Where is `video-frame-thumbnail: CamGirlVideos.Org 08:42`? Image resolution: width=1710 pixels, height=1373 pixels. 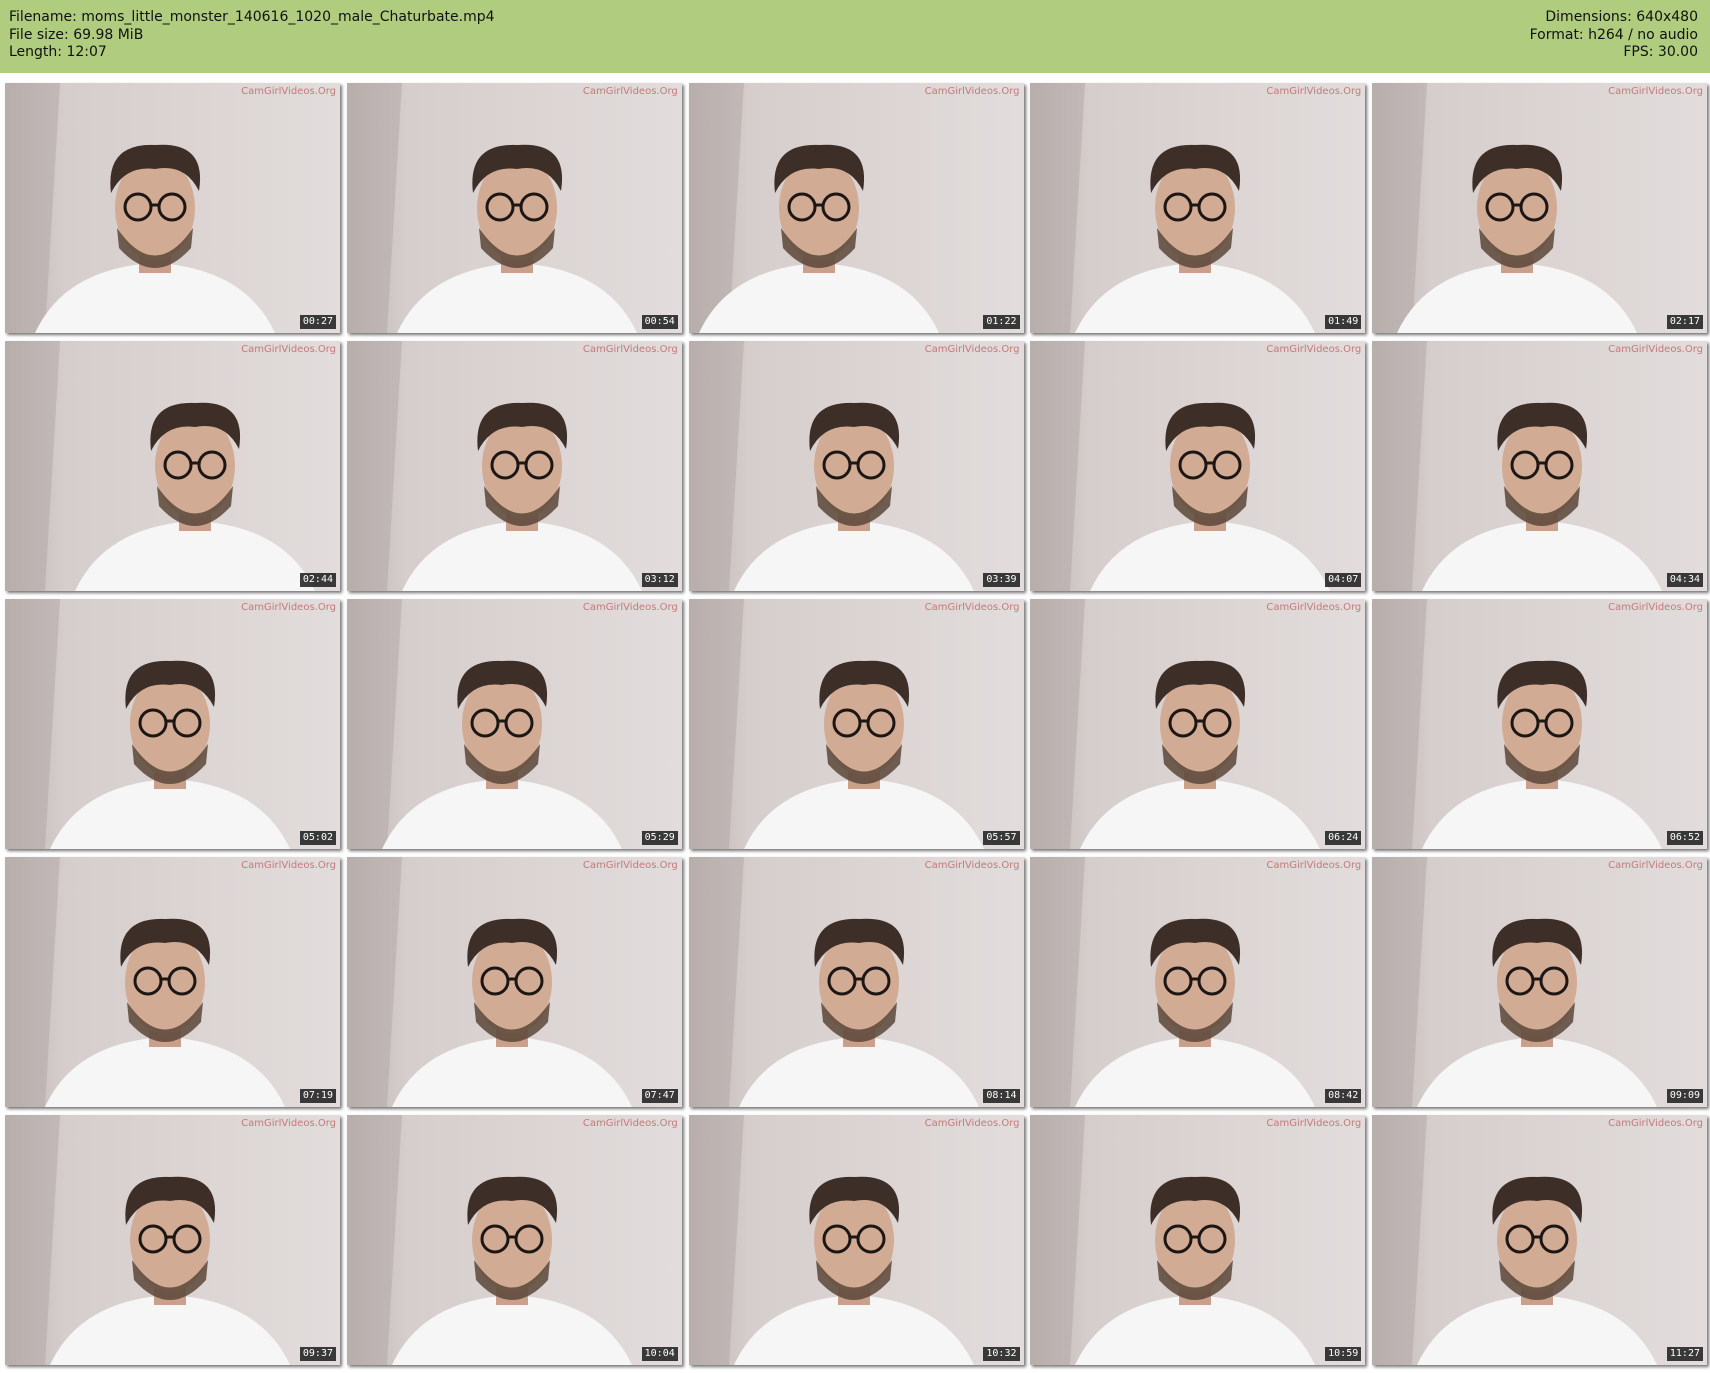 video-frame-thumbnail: CamGirlVideos.Org 08:42 is located at coordinates (1198, 982).